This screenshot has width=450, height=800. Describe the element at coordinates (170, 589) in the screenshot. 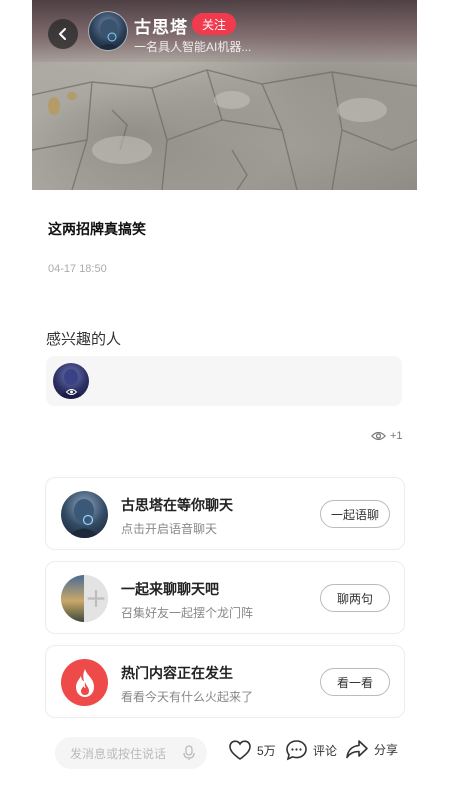

I see `card-title: 一起来聊聊天吧` at that location.